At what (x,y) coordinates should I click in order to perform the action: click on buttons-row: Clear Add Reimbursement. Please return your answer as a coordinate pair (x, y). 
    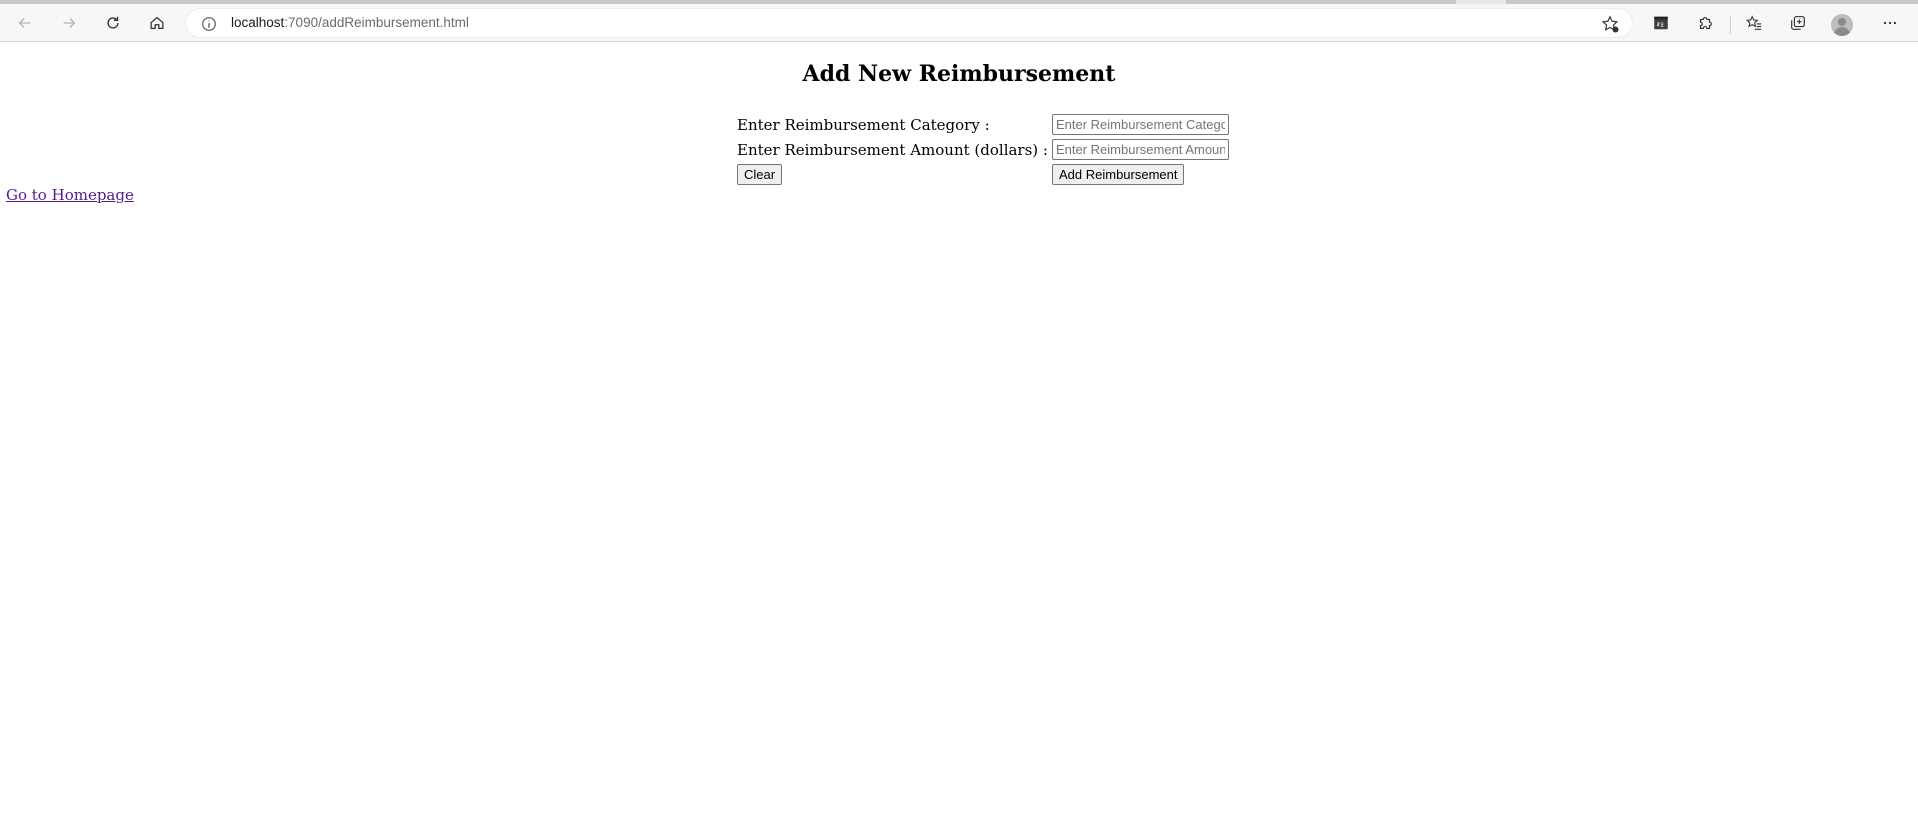
    Looking at the image, I should click on (983, 174).